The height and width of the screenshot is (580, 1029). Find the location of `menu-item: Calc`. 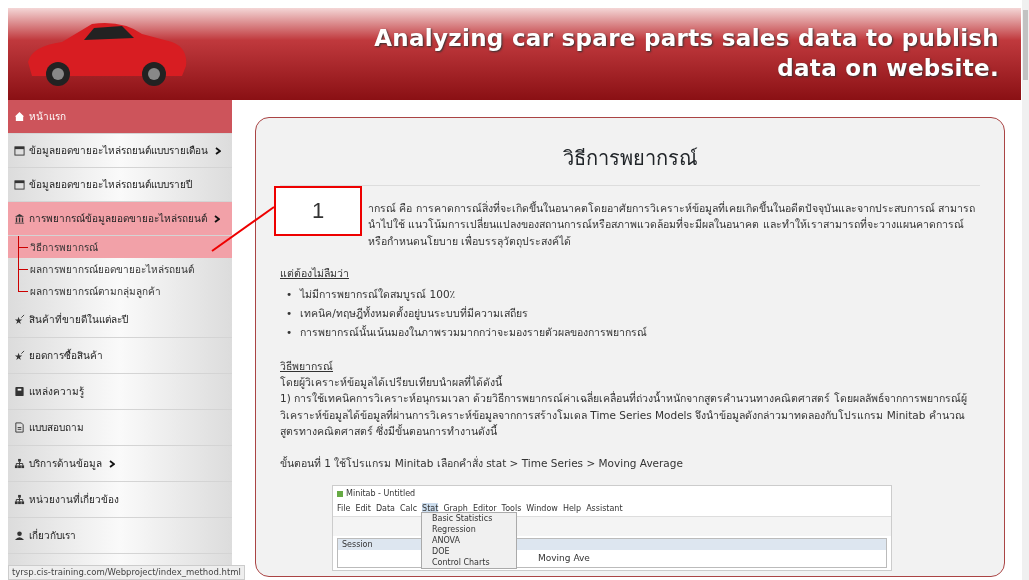

menu-item: Calc is located at coordinates (409, 509).